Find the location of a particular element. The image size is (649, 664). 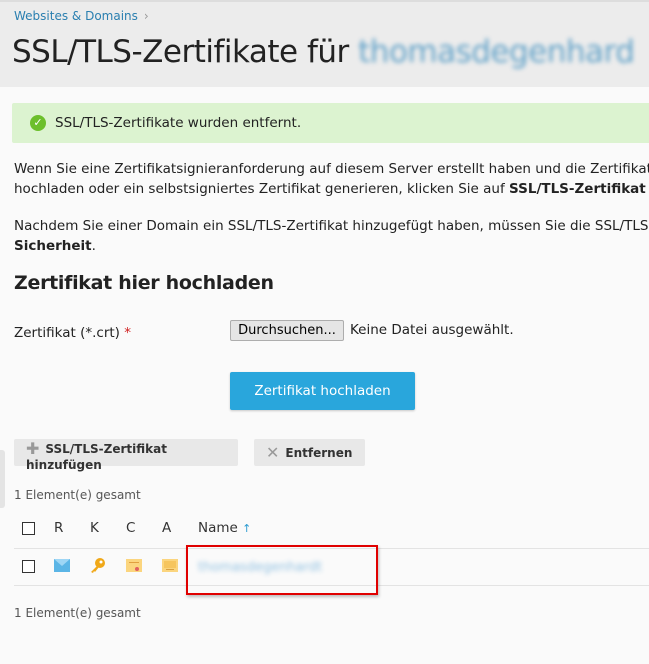

side-panel-handle is located at coordinates (2, 479).